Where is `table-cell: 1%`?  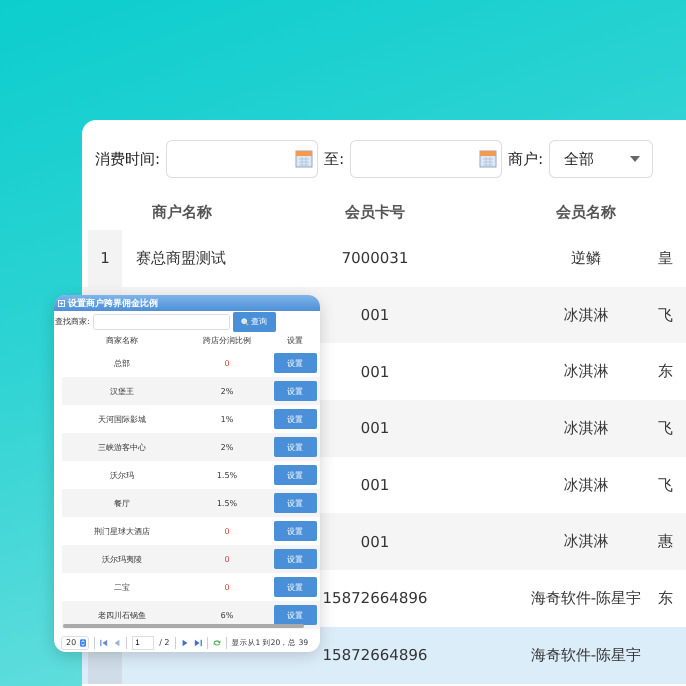 table-cell: 1% is located at coordinates (227, 419).